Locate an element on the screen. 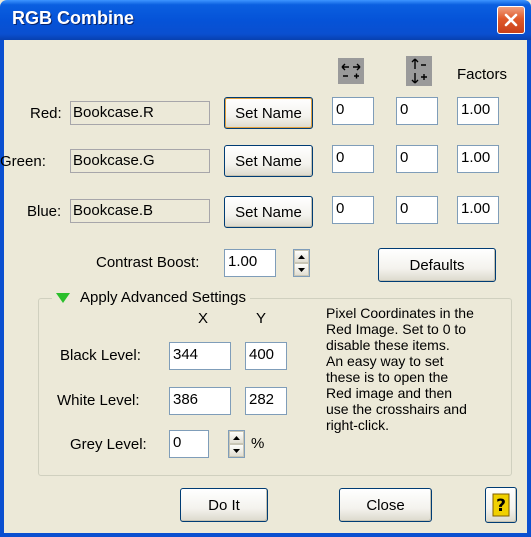 This screenshot has width=531, height=537. contrast-boost-input: 1.00 is located at coordinates (250, 263).